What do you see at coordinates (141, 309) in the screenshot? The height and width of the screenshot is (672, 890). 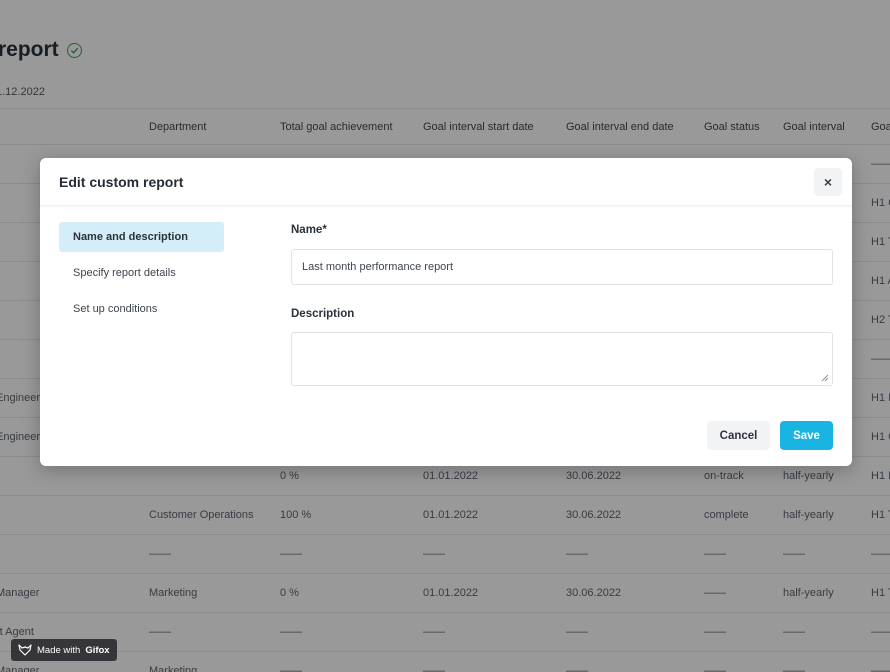 I see `nav-item-conditions: Set up conditions` at bounding box center [141, 309].